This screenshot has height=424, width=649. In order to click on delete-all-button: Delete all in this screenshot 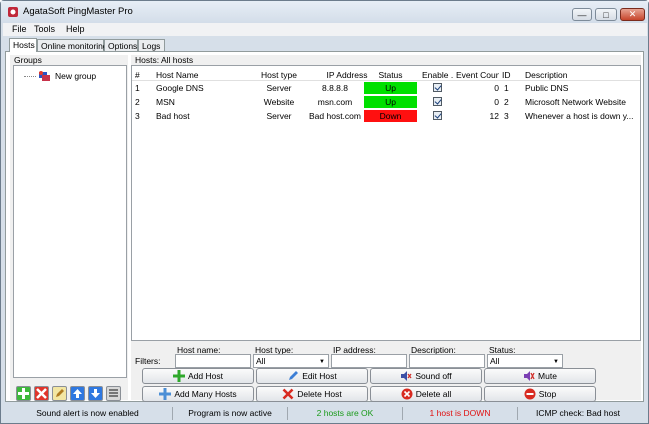, I will do `click(426, 394)`.